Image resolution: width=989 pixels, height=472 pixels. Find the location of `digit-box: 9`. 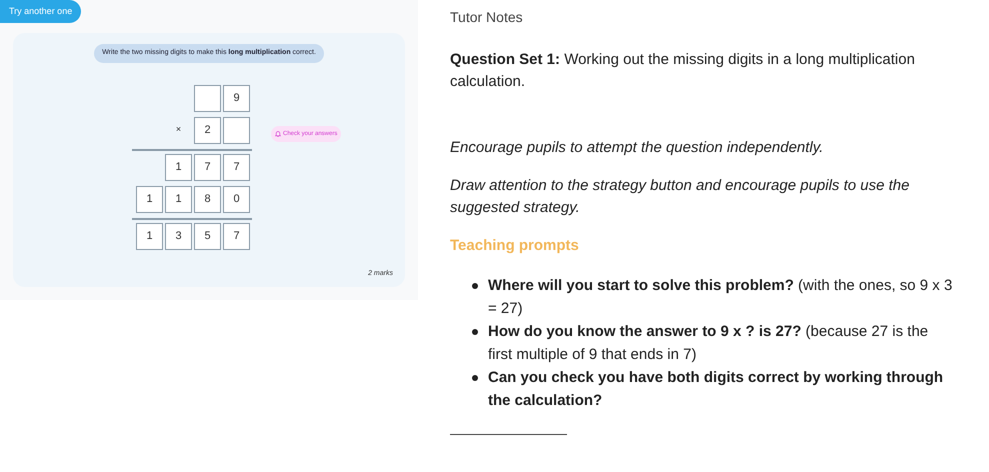

digit-box: 9 is located at coordinates (236, 98).